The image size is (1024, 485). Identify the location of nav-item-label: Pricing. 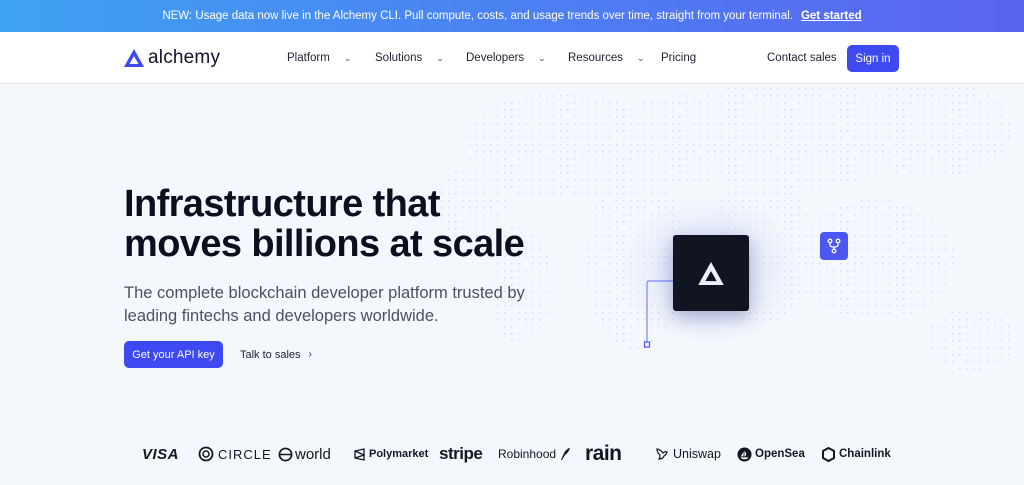
(679, 58).